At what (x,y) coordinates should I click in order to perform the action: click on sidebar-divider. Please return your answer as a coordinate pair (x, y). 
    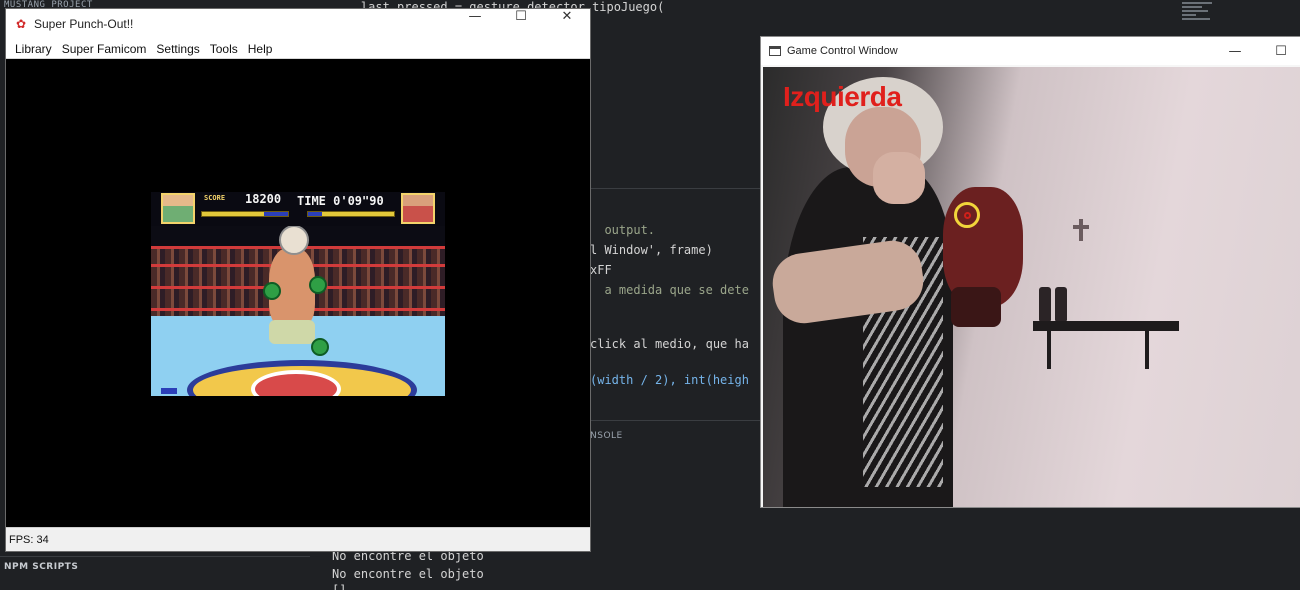
    Looking at the image, I should click on (155, 556).